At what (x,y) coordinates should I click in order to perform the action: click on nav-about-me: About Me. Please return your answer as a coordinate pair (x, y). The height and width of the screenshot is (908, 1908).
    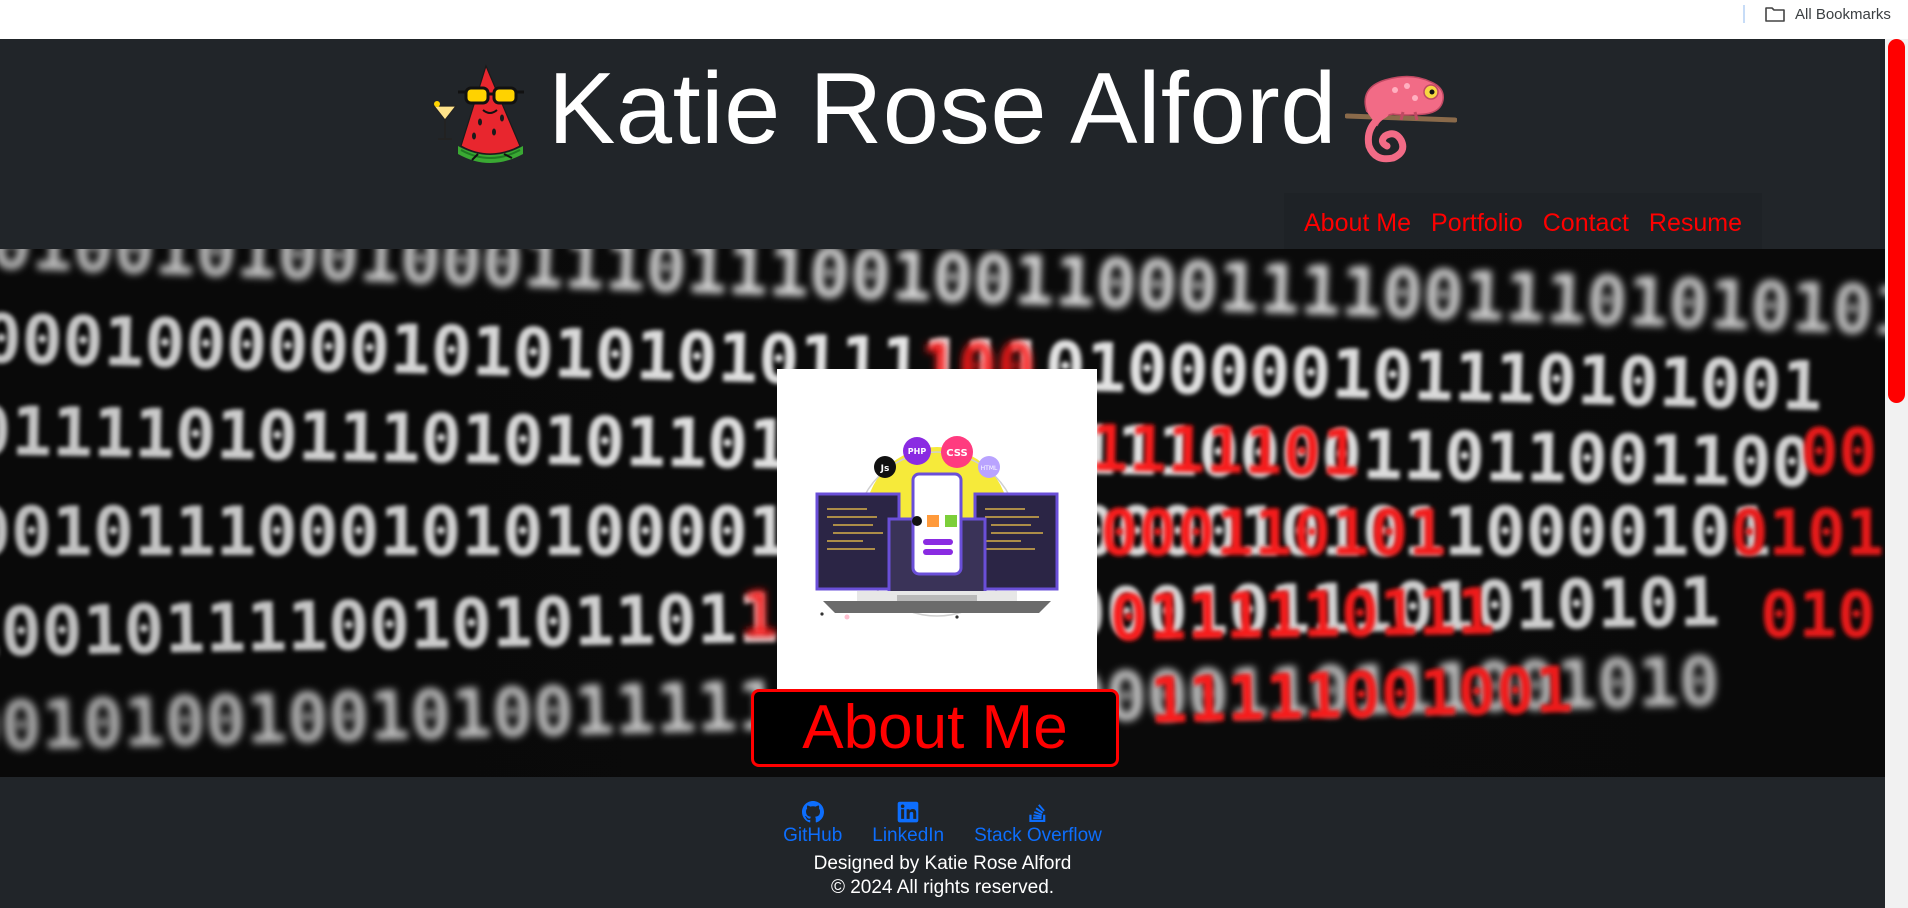
    Looking at the image, I should click on (1357, 223).